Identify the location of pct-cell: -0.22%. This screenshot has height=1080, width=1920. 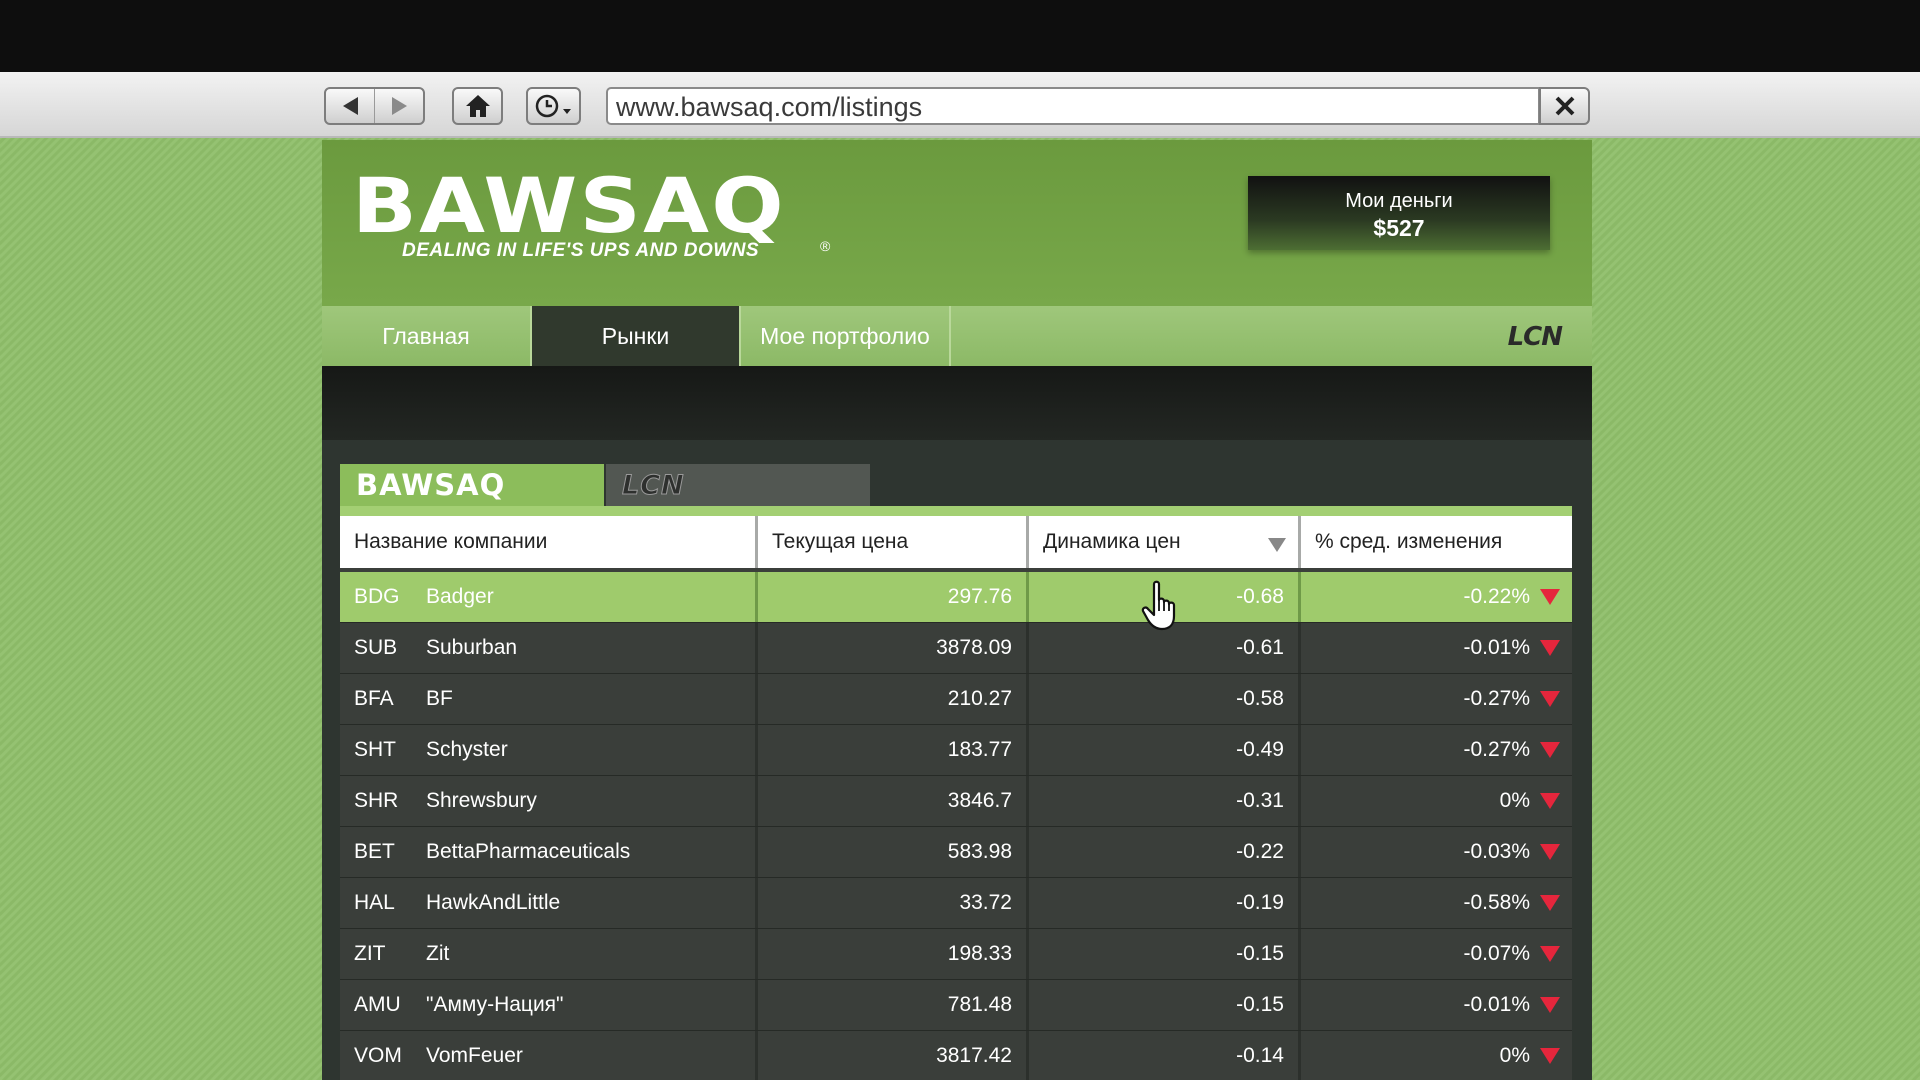
(1436, 597).